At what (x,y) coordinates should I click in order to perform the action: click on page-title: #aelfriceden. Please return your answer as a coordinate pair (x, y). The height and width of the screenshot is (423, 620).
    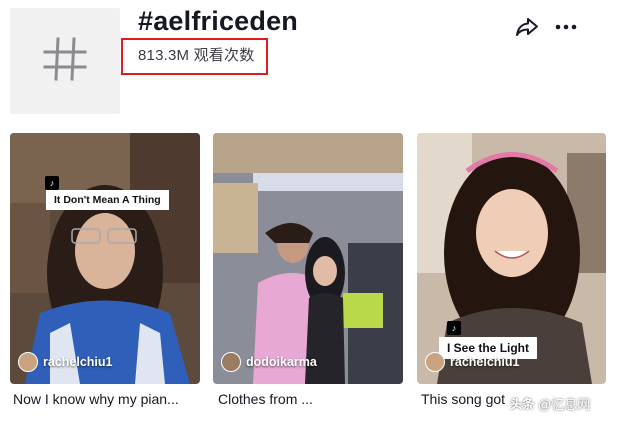
    Looking at the image, I should click on (218, 21).